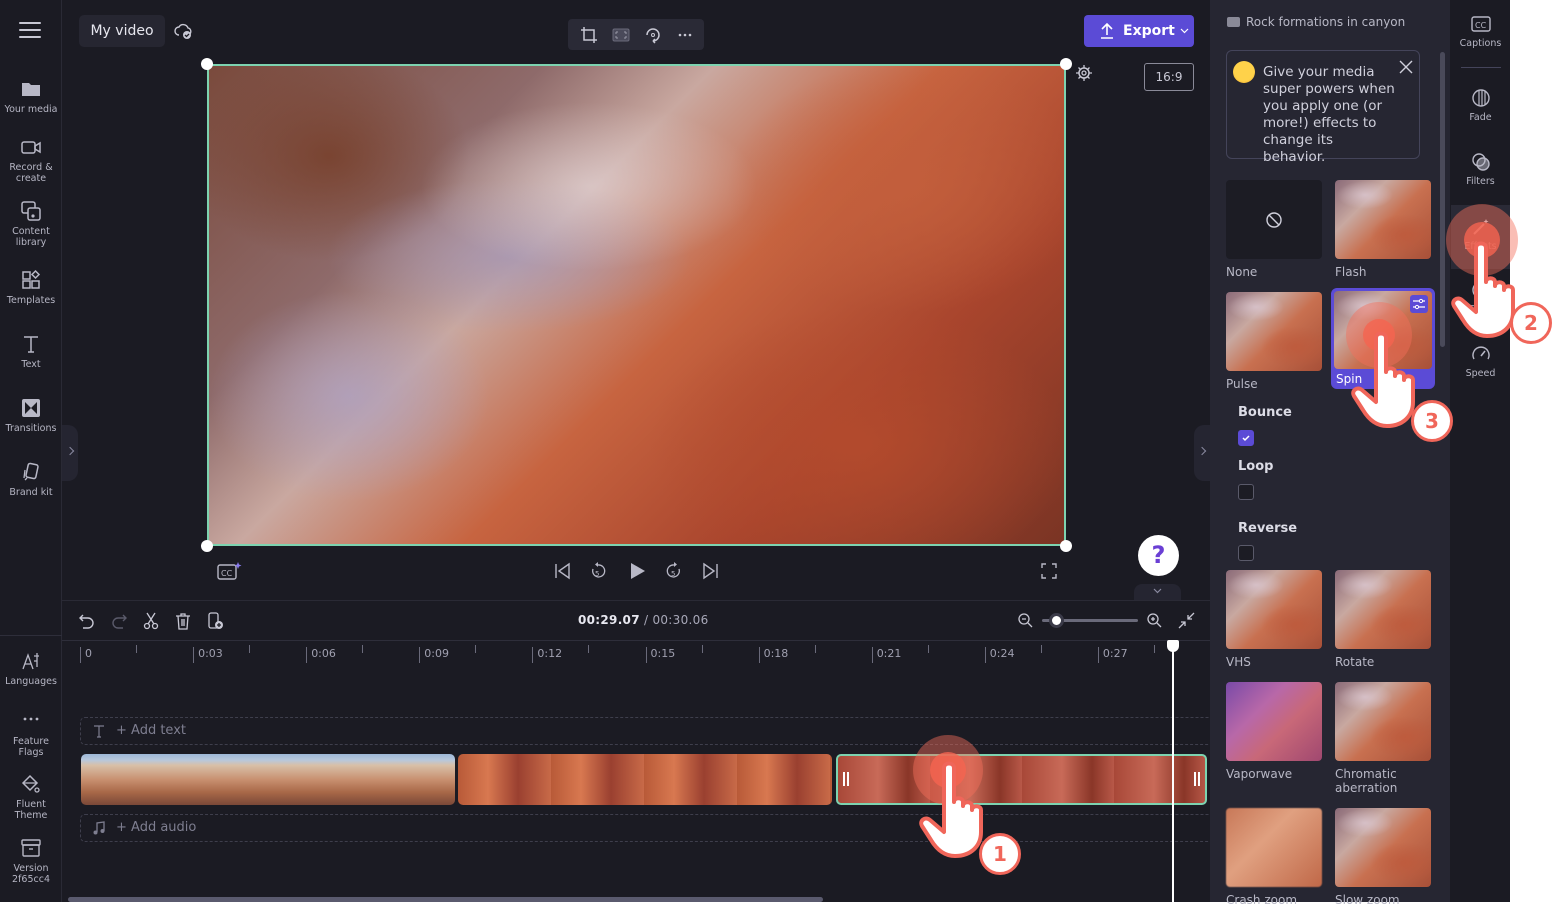  I want to click on nav-divider, so click(31, 635).